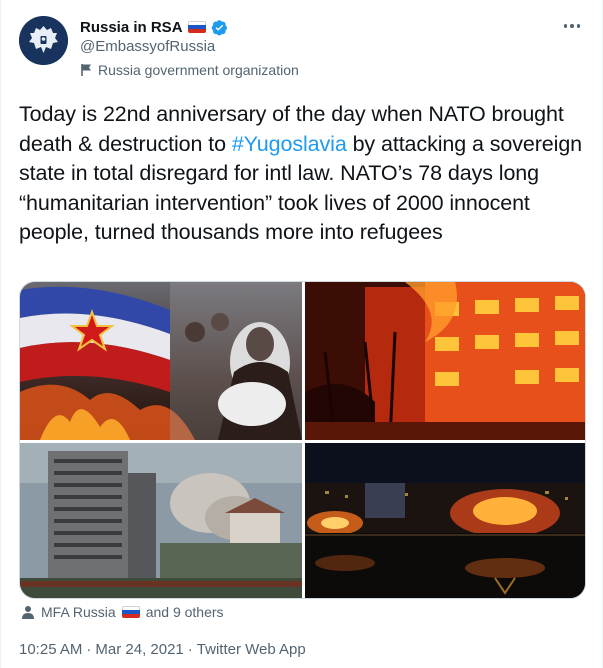  I want to click on photo-flag-refugees, so click(161, 361).